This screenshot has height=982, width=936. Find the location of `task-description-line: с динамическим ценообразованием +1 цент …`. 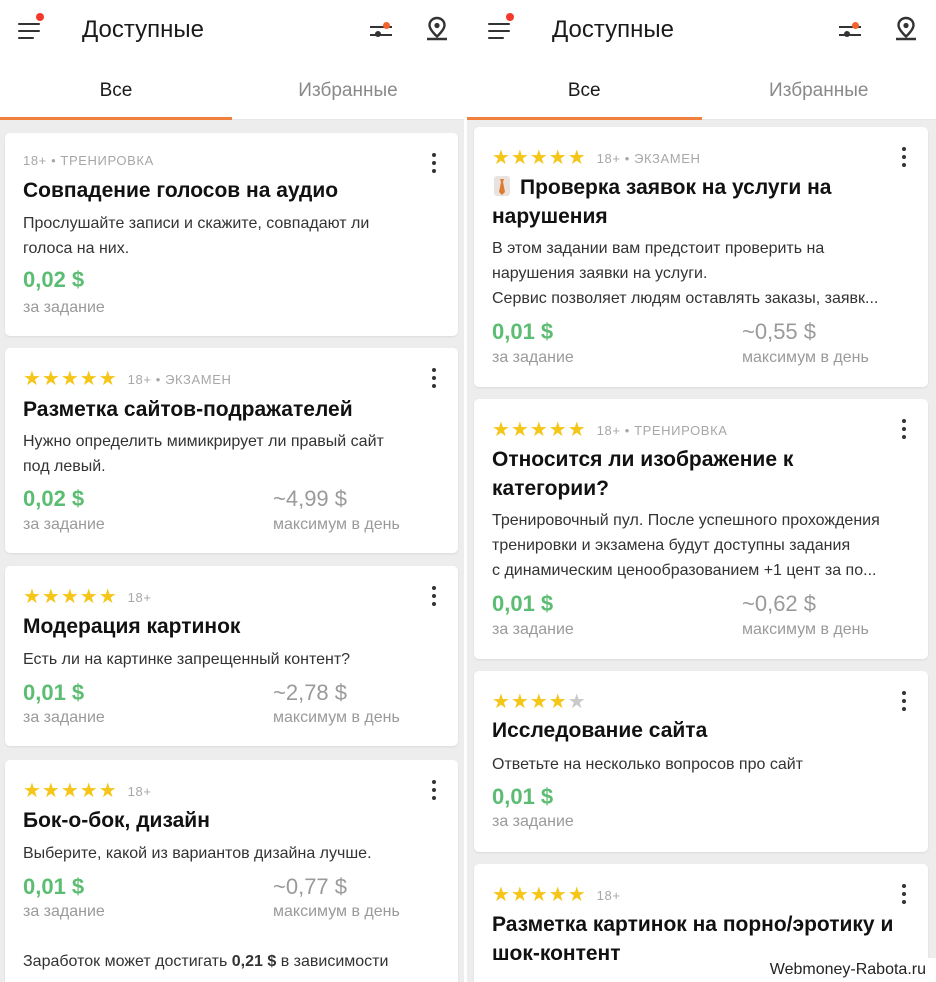

task-description-line: с динамическим ценообразованием +1 цент … is located at coordinates (684, 570).